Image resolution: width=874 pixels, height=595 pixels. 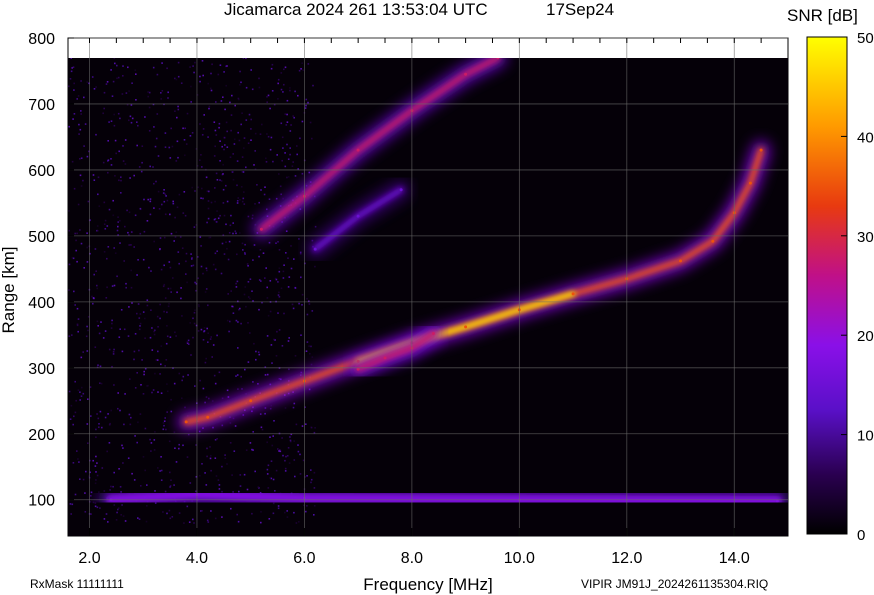 I want to click on chart-title: Jicamarca 2024 261 13:53:04 UTC, so click(x=356, y=9).